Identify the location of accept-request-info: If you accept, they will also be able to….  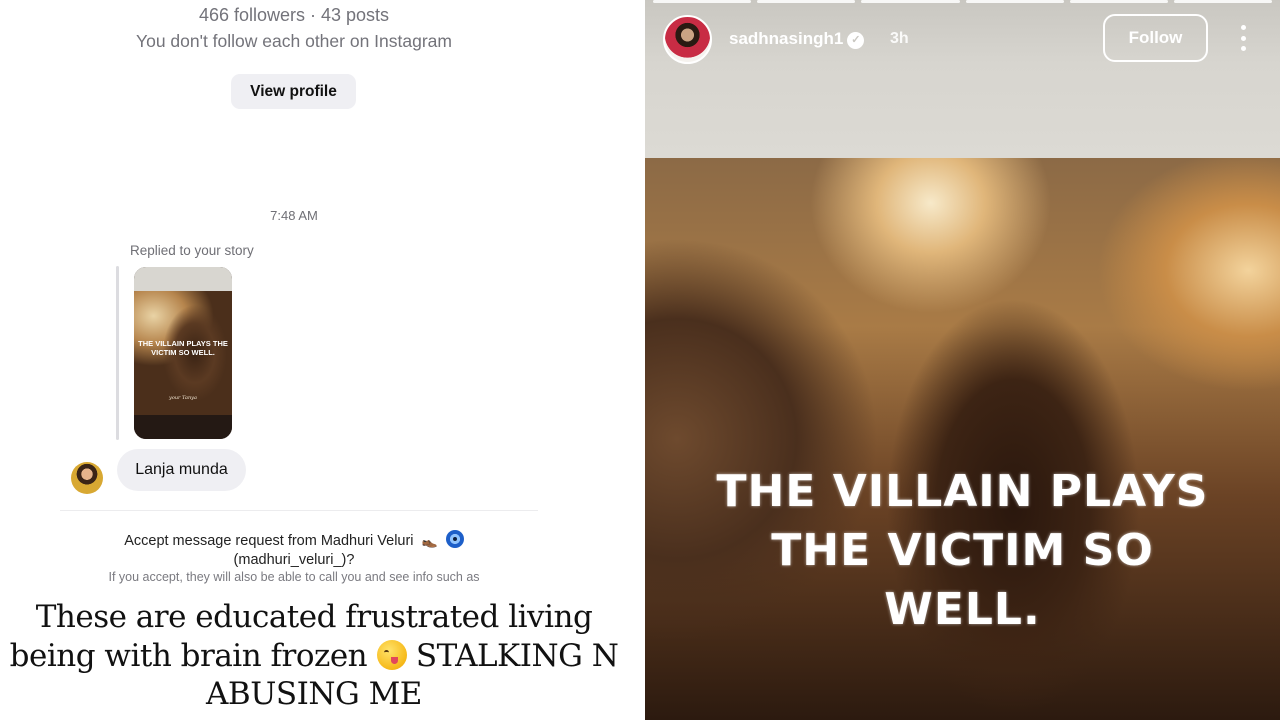
(294, 577).